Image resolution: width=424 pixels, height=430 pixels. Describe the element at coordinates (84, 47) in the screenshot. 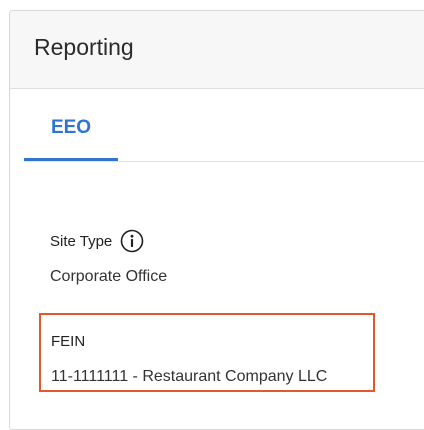

I see `panel-title: Reporting` at that location.